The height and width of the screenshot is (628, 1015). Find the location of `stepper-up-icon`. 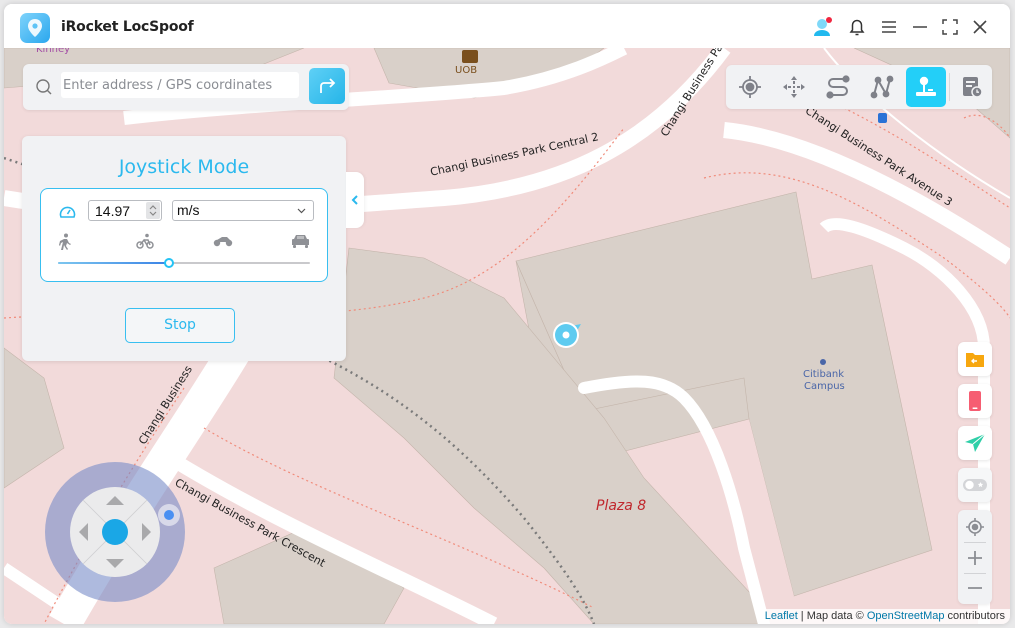

stepper-up-icon is located at coordinates (153, 207).